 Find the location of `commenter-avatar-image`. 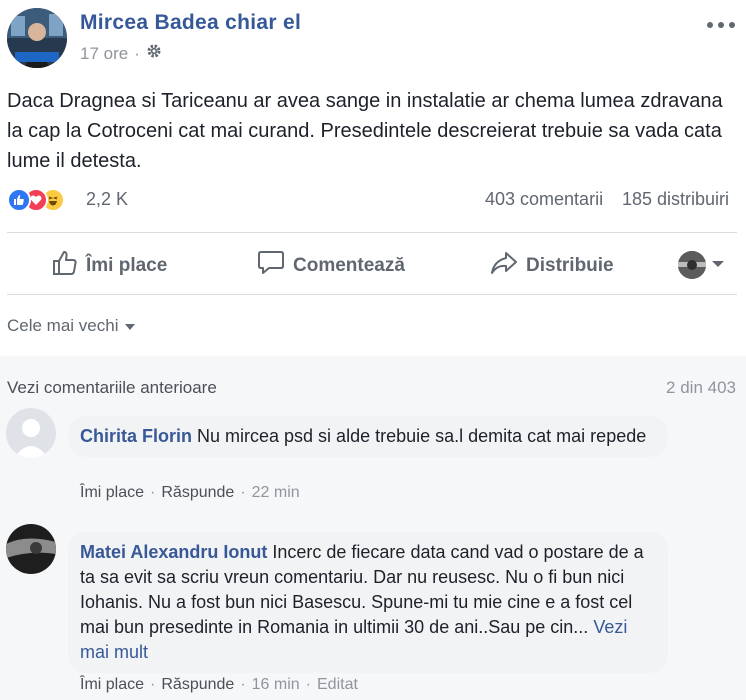

commenter-avatar-image is located at coordinates (31, 549).